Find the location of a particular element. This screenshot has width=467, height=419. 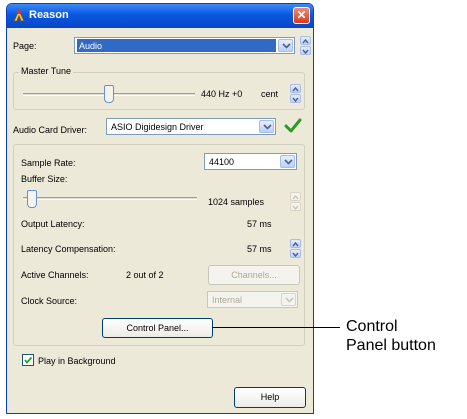

play-in-background-label: Play in Background is located at coordinates (77, 361).